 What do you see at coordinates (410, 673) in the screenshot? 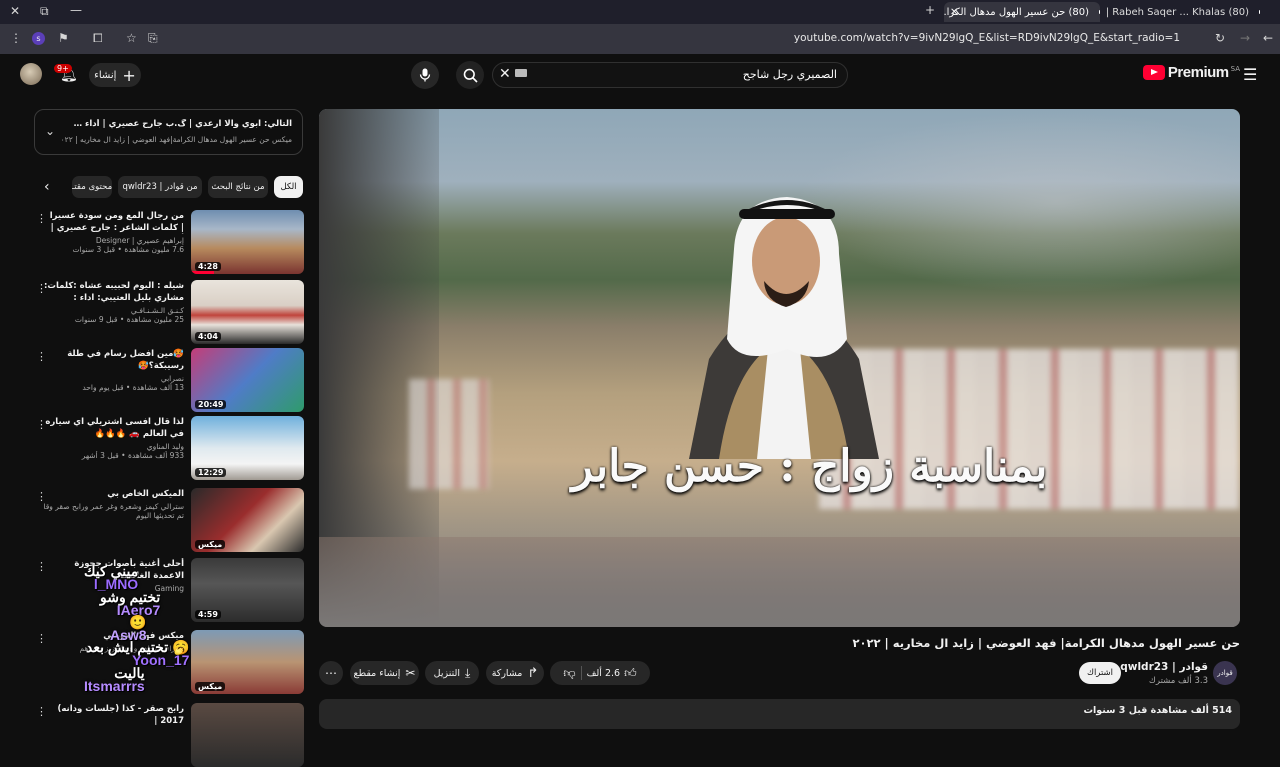
I see `scissors-icon: ✂` at bounding box center [410, 673].